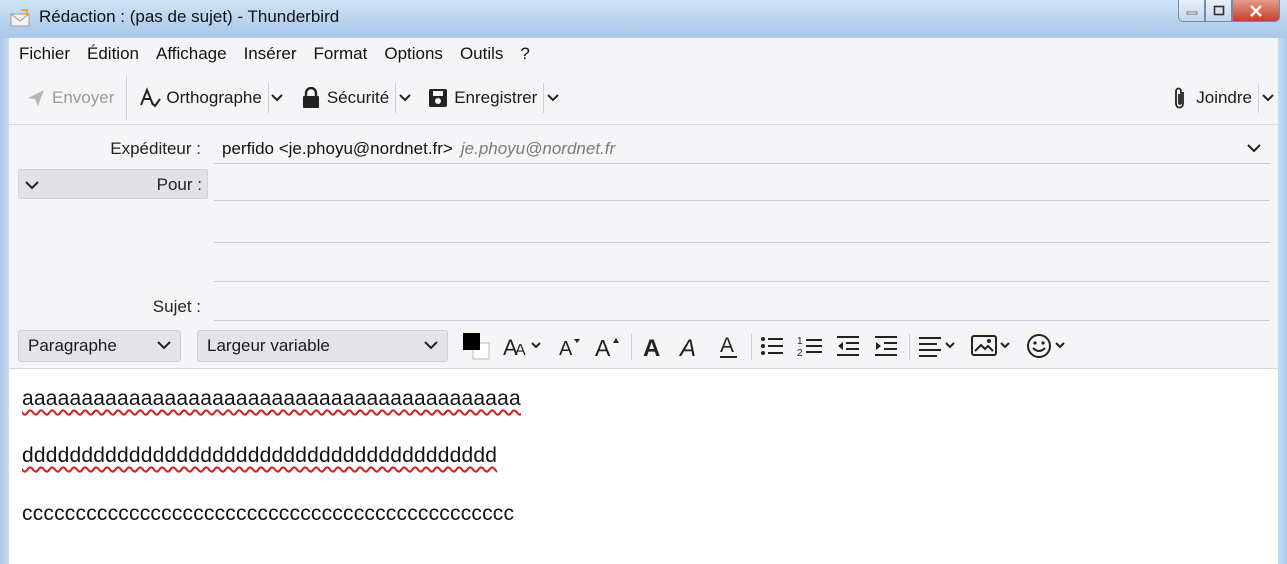 Image resolution: width=1287 pixels, height=564 pixels. What do you see at coordinates (1282, 301) in the screenshot?
I see `window-frame-right` at bounding box center [1282, 301].